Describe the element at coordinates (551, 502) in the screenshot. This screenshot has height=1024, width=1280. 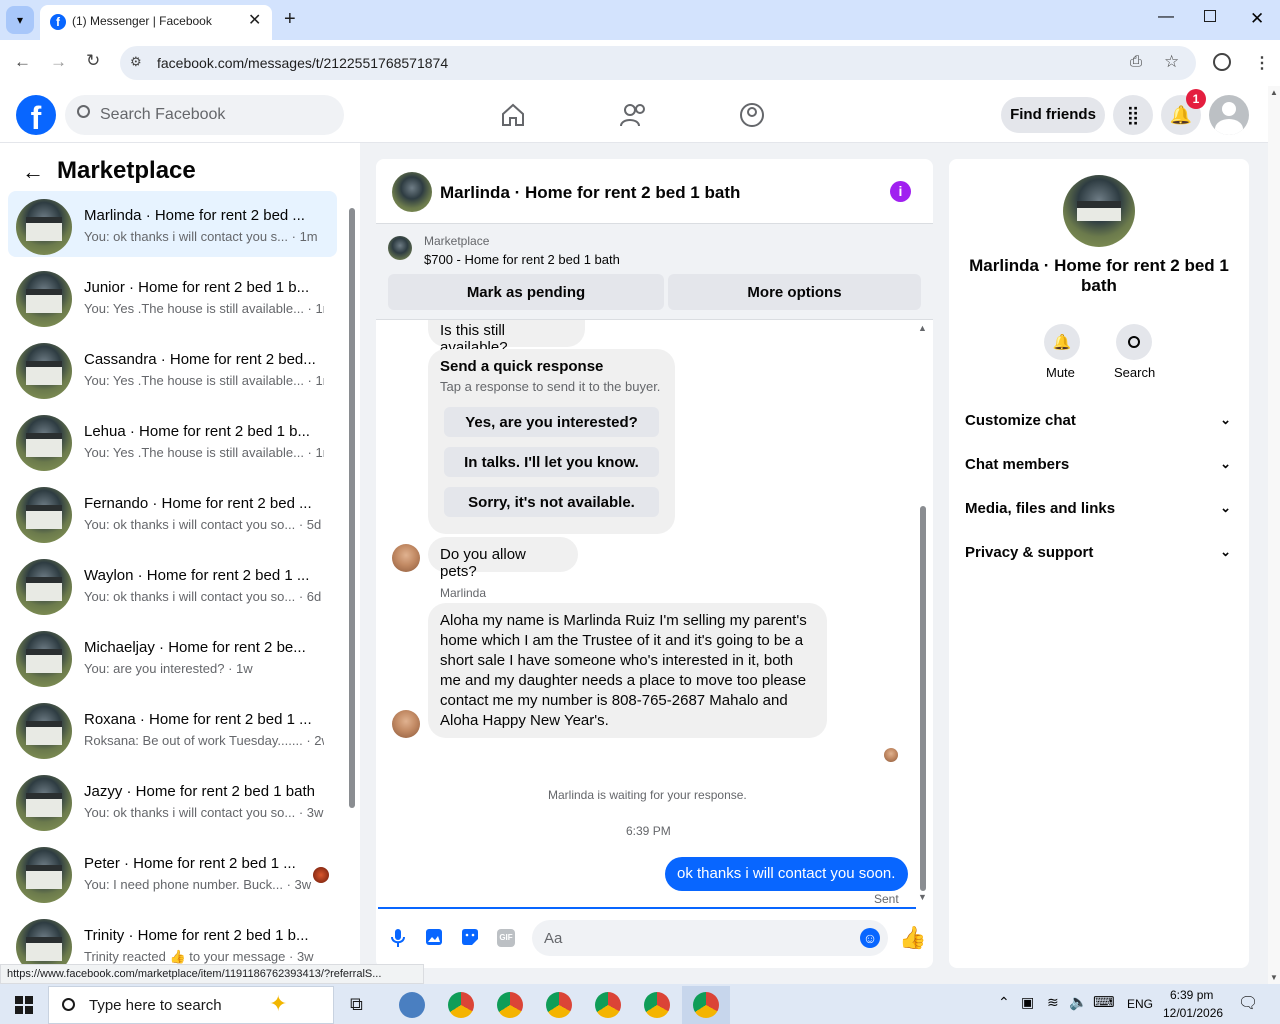
I see `quick-response-sorry-button: Sorry, it's not available.` at that location.